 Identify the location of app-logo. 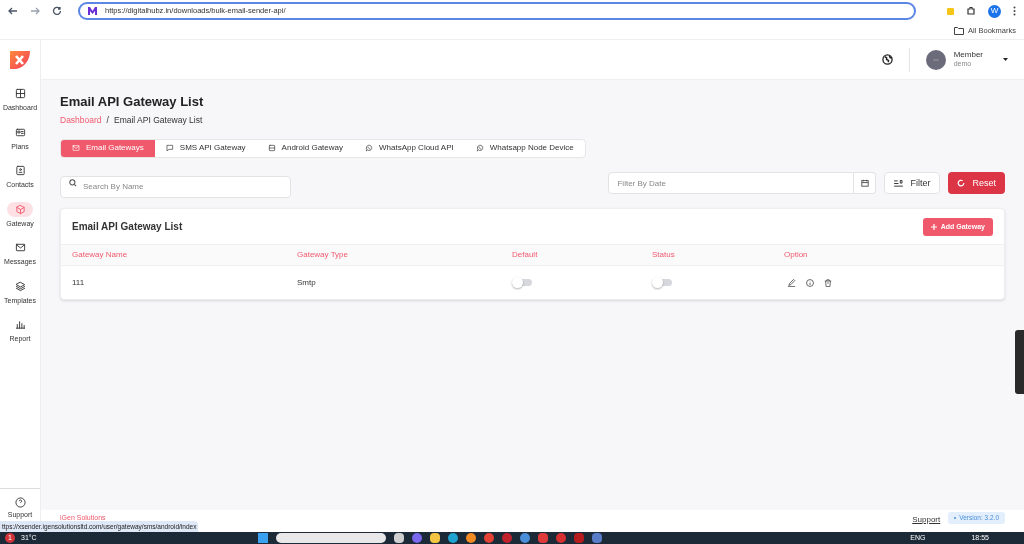
(20, 60).